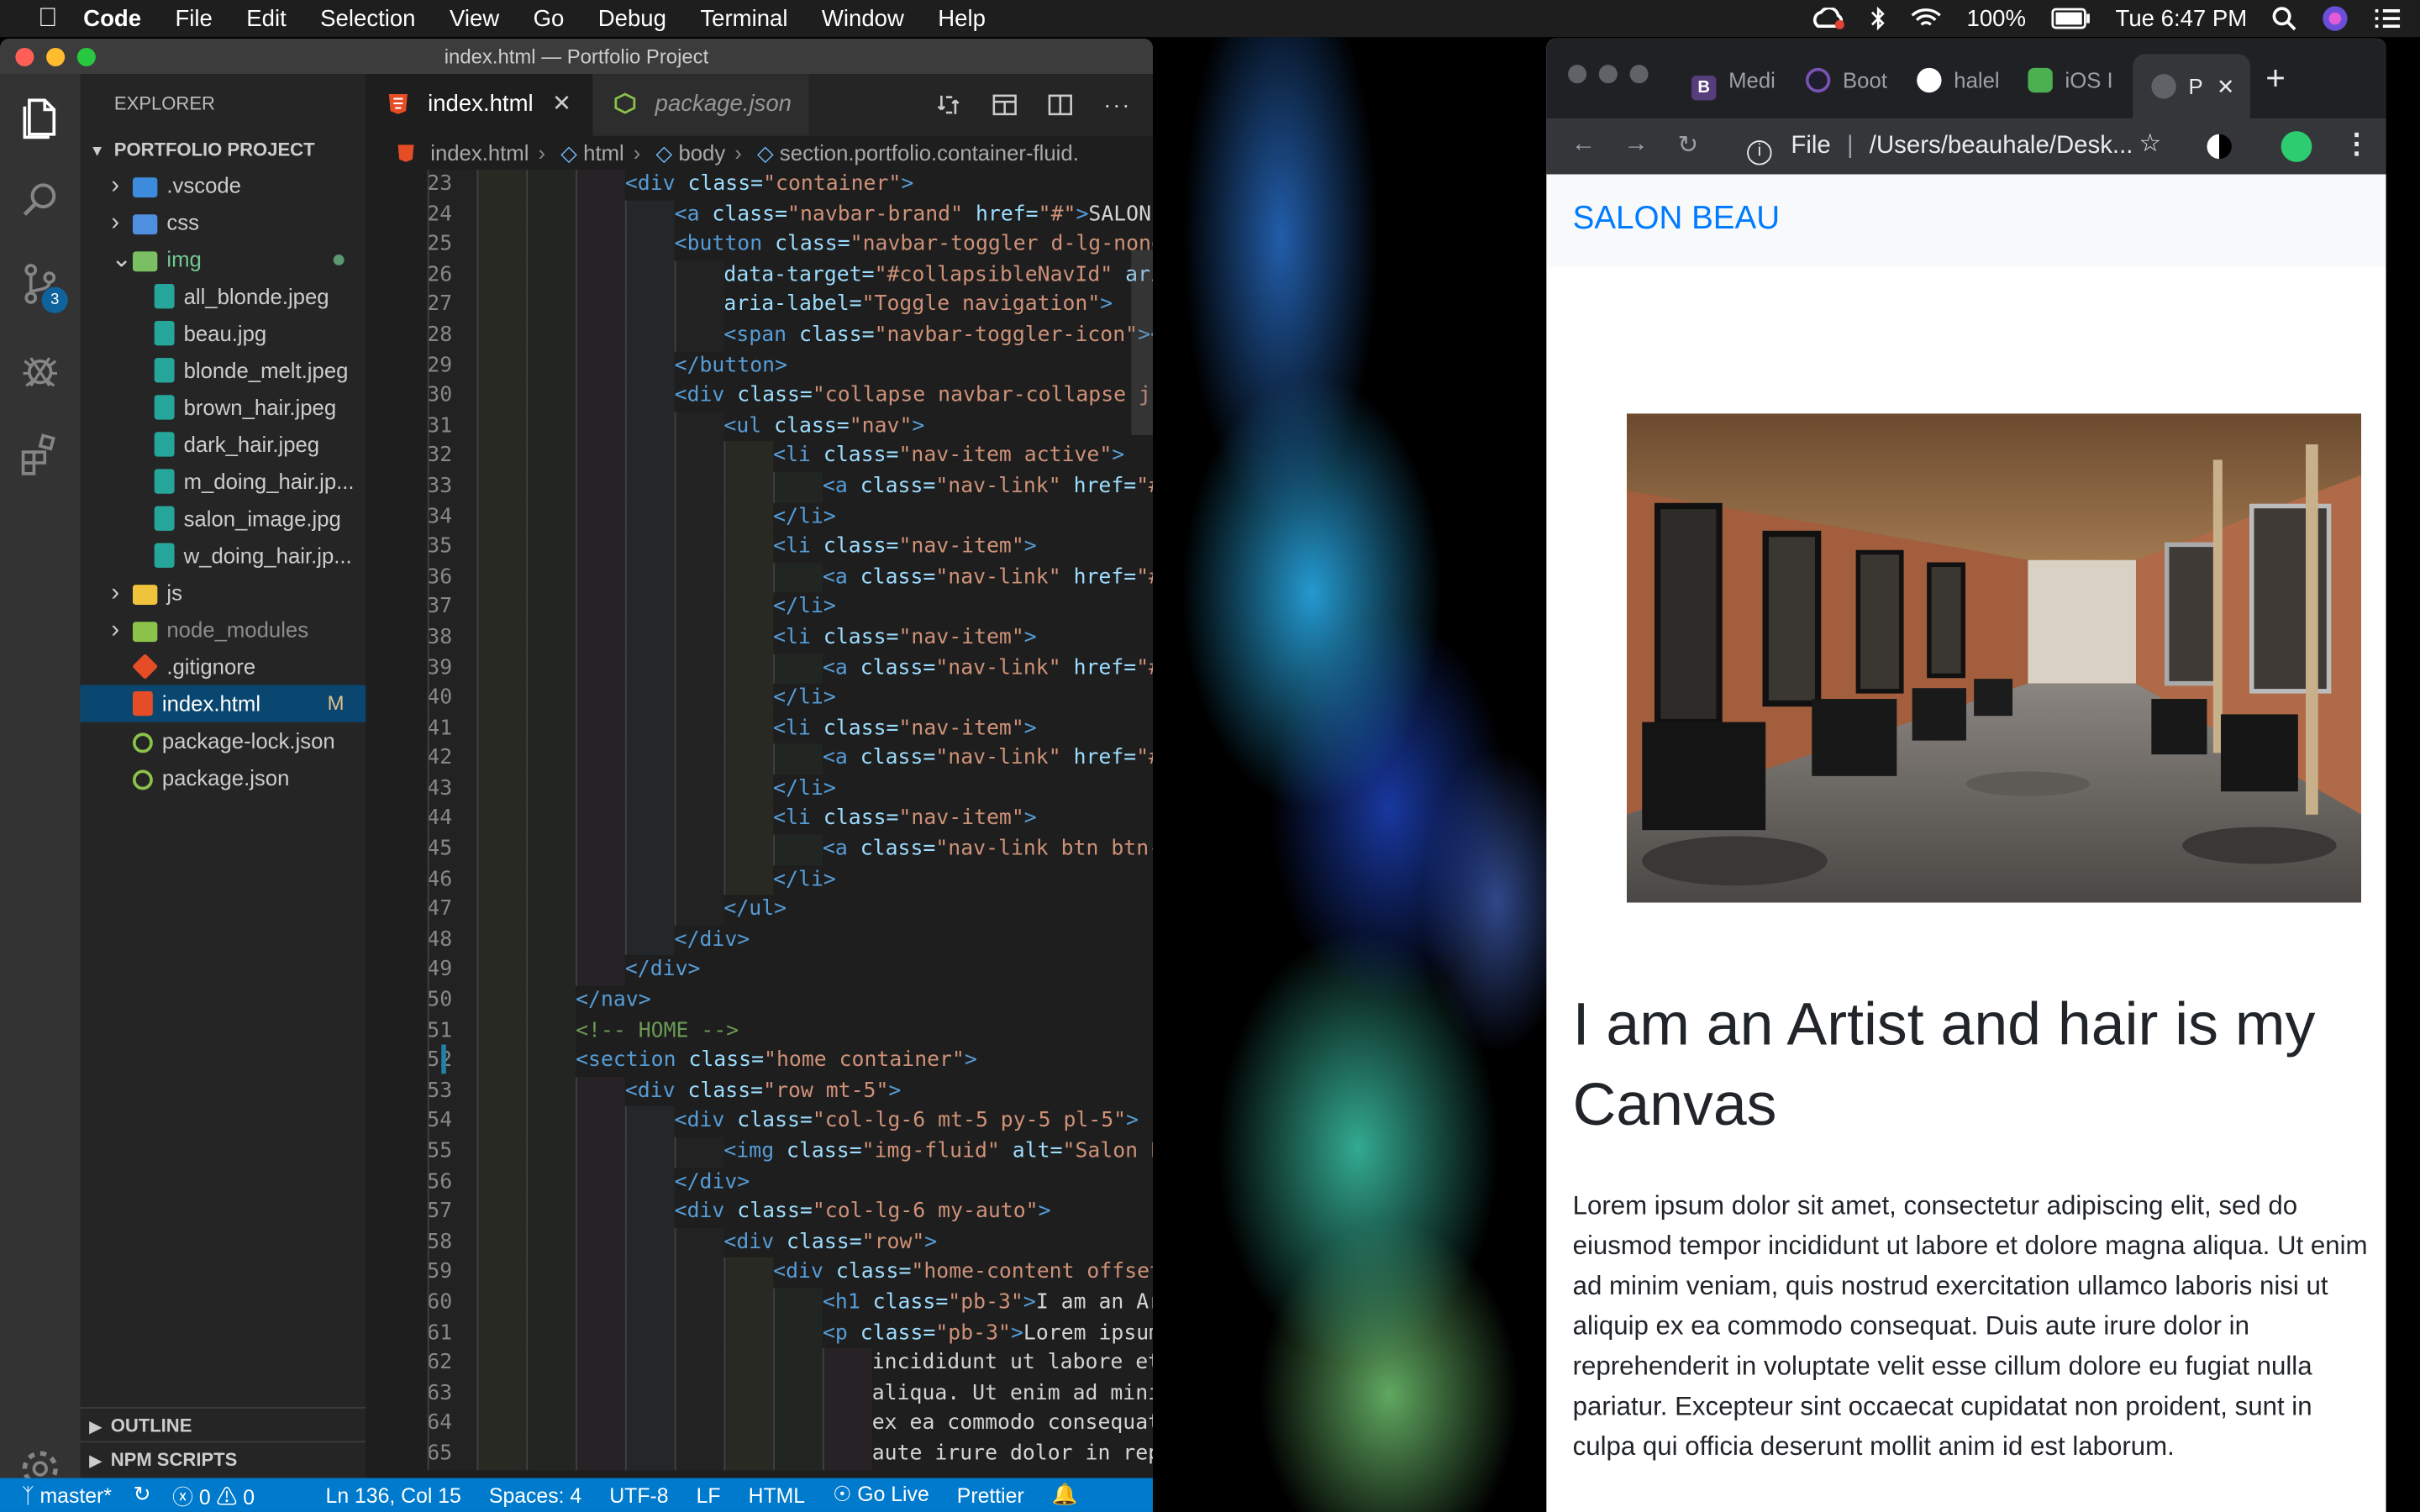 The width and height of the screenshot is (2420, 1512). What do you see at coordinates (549, 18) in the screenshot?
I see `menu-go: Go` at bounding box center [549, 18].